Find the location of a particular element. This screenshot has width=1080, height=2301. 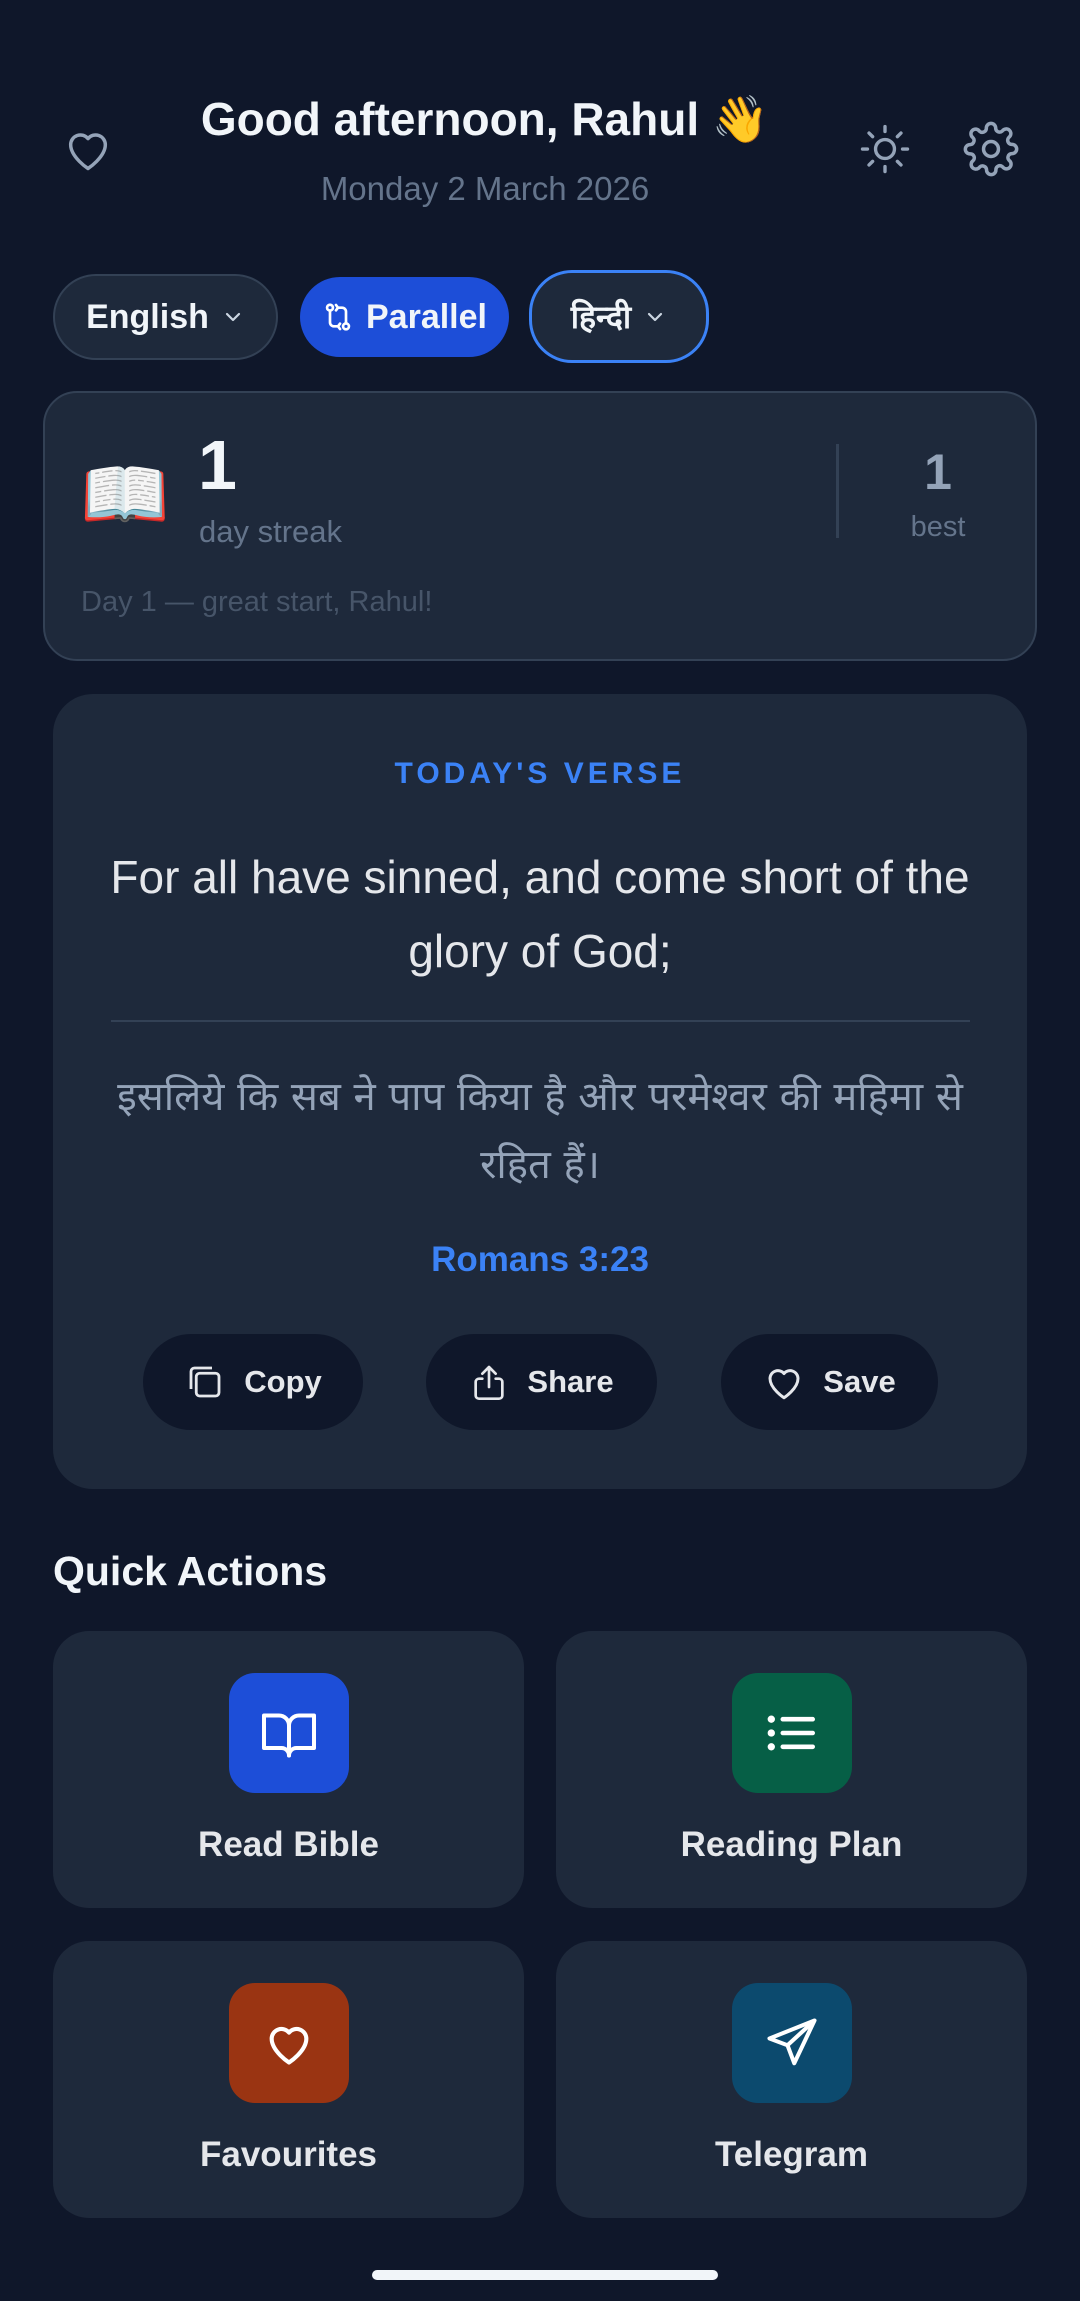

telegram-label: Telegram is located at coordinates (791, 2154).